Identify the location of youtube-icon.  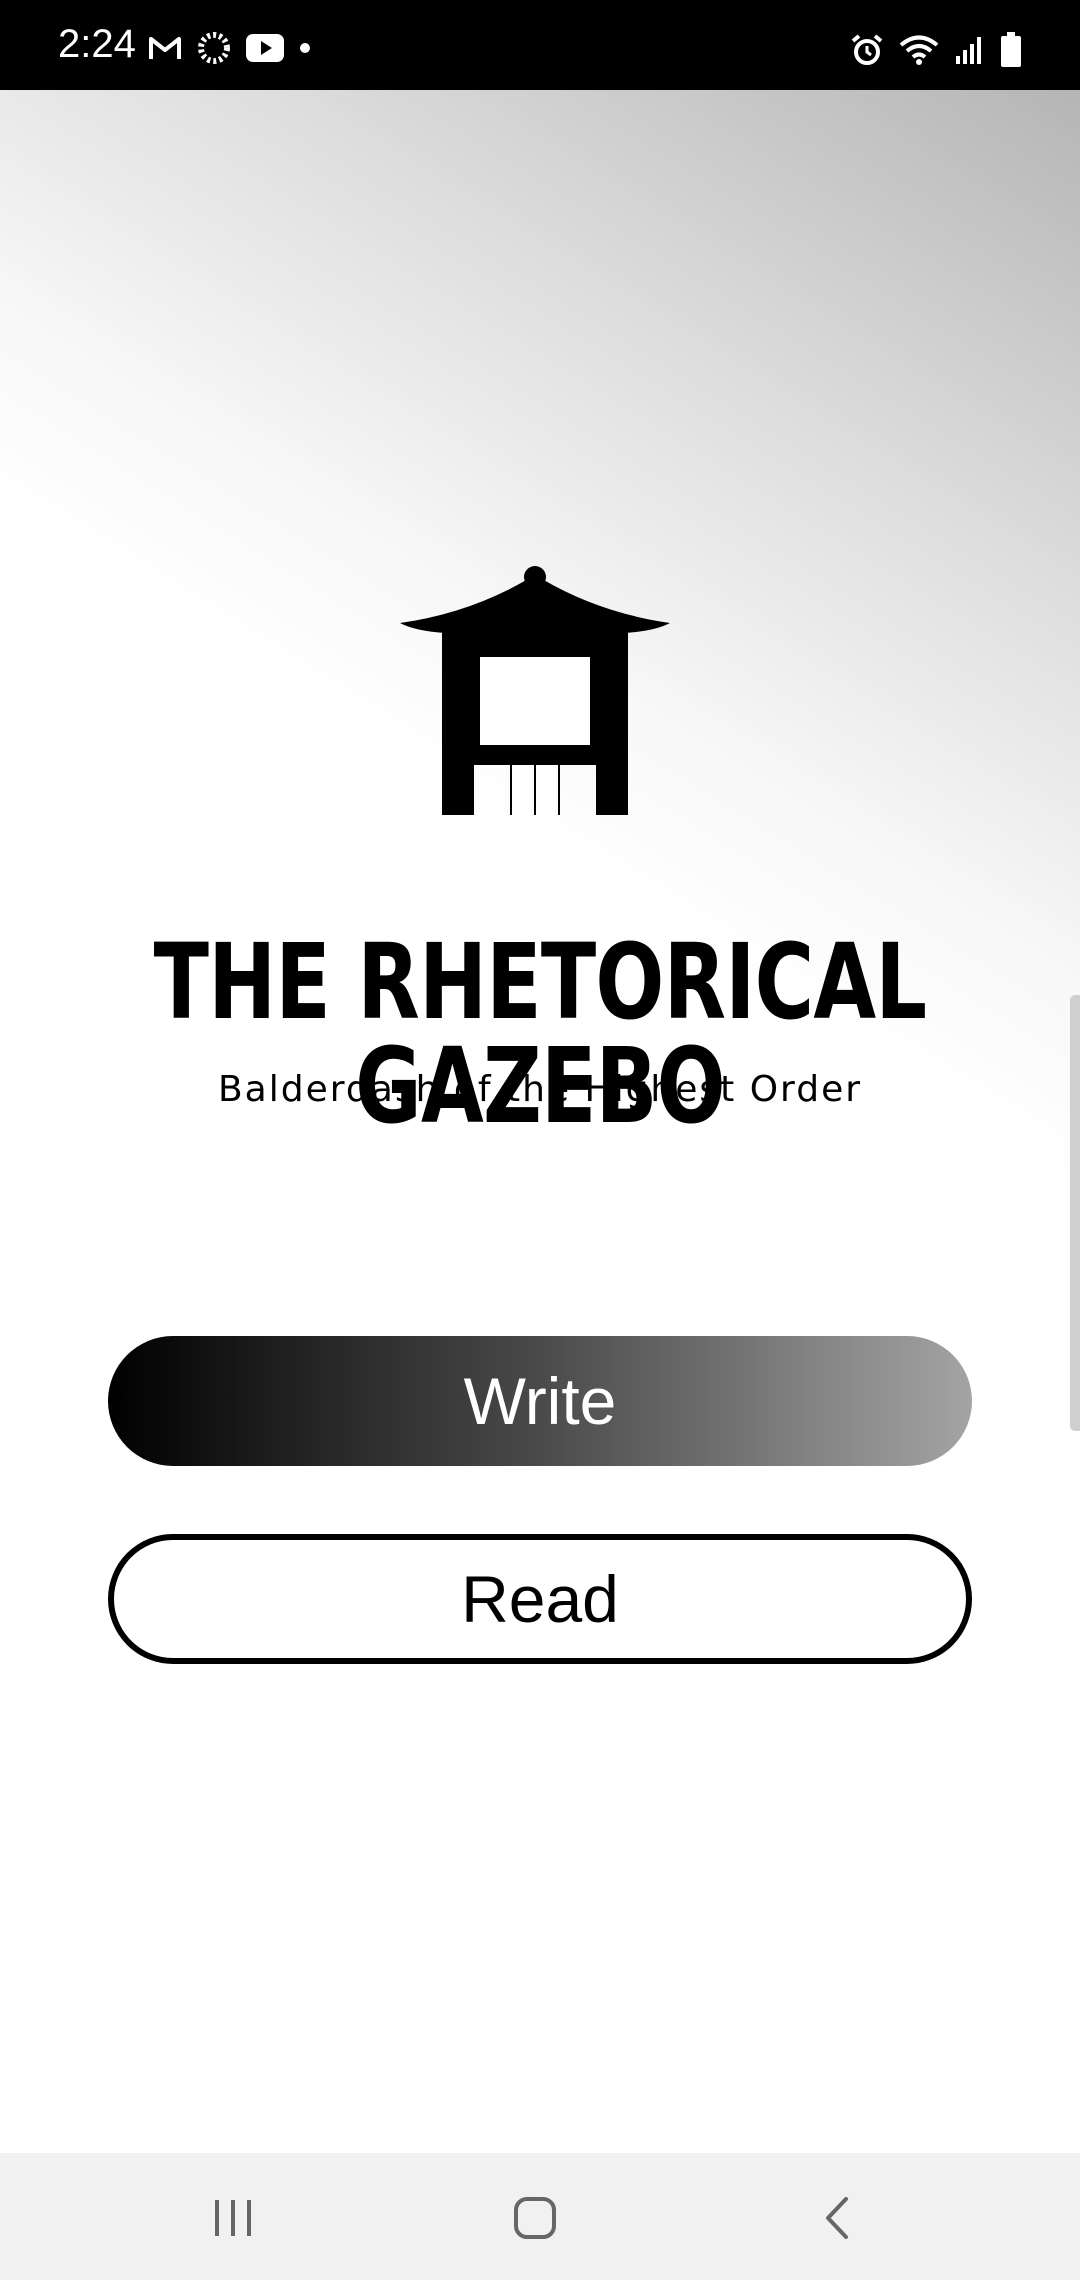
(265, 48).